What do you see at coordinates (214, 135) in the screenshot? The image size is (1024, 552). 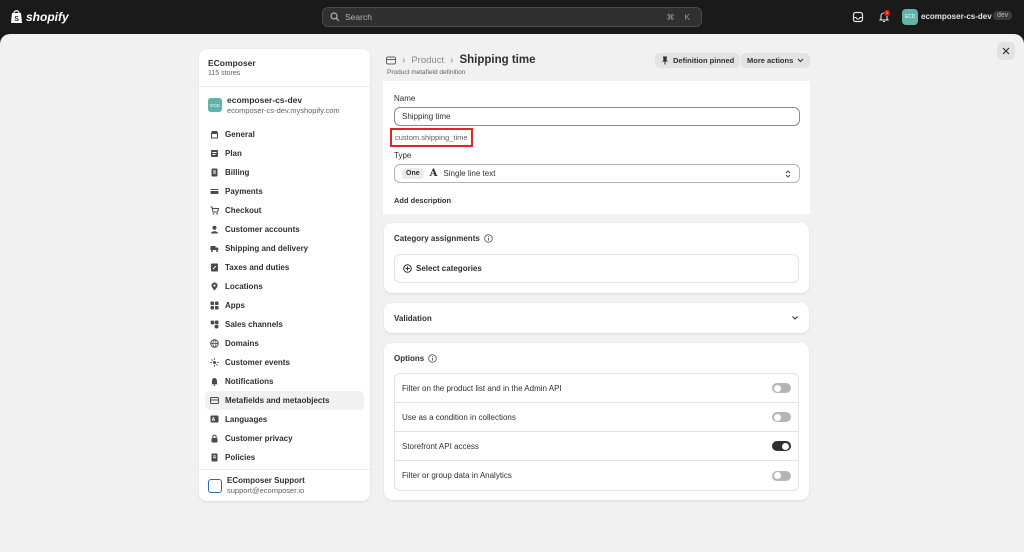 I see `store-icon` at bounding box center [214, 135].